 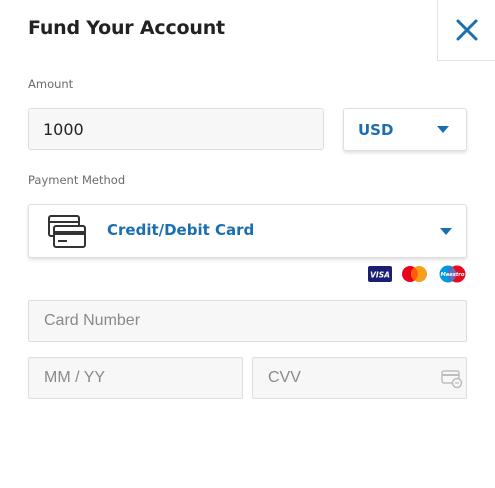 What do you see at coordinates (247, 321) in the screenshot?
I see `card-number-input` at bounding box center [247, 321].